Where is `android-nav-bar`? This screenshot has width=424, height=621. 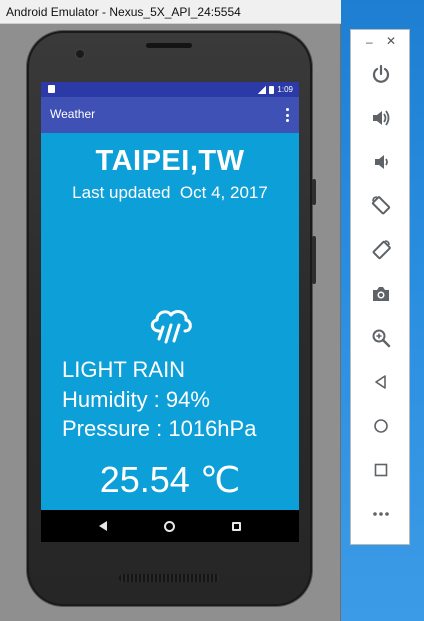
android-nav-bar is located at coordinates (170, 526).